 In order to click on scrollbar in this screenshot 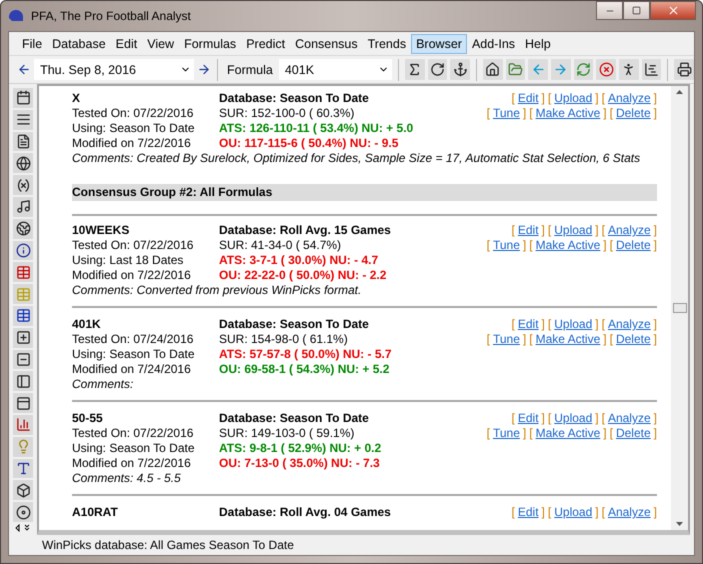, I will do `click(679, 308)`.